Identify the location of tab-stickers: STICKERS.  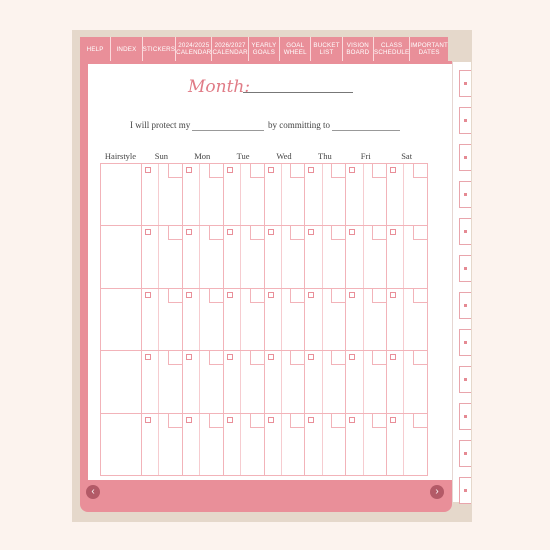
(160, 49).